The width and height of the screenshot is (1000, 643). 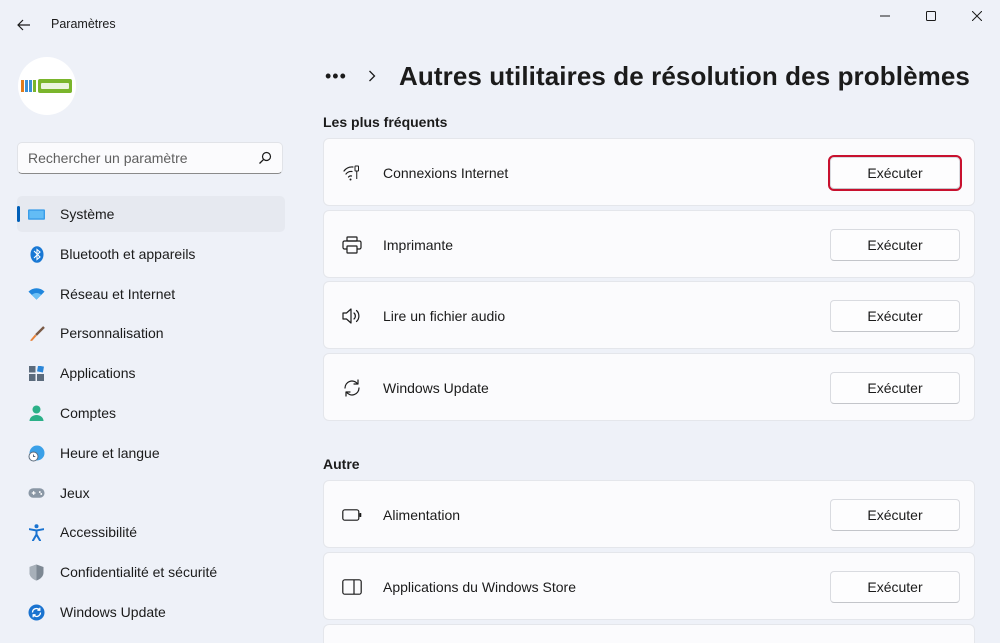 I want to click on shield-icon, so click(x=36, y=572).